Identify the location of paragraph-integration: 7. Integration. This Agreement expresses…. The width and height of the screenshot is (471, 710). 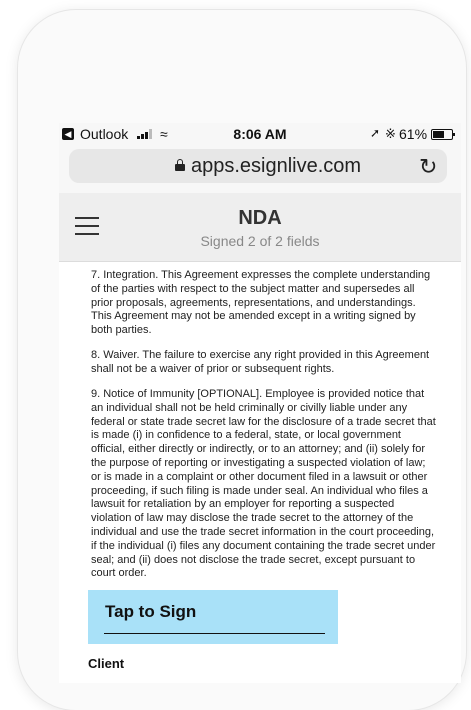
(261, 303).